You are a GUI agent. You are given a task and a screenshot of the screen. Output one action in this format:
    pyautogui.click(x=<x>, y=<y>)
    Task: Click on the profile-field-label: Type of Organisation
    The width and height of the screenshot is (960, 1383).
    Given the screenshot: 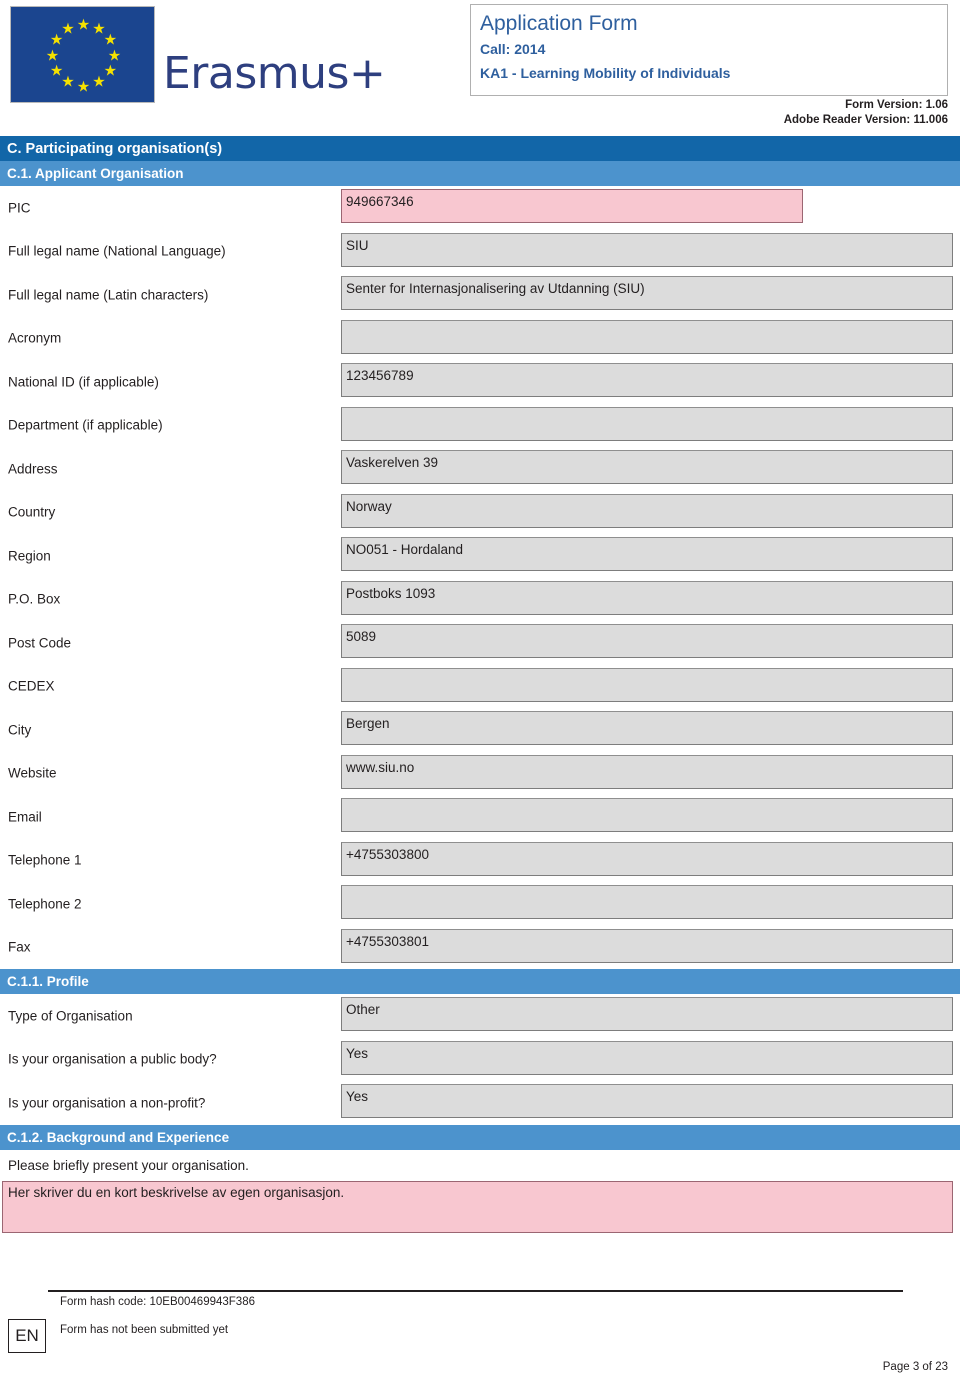 What is the action you would take?
    pyautogui.click(x=70, y=1016)
    